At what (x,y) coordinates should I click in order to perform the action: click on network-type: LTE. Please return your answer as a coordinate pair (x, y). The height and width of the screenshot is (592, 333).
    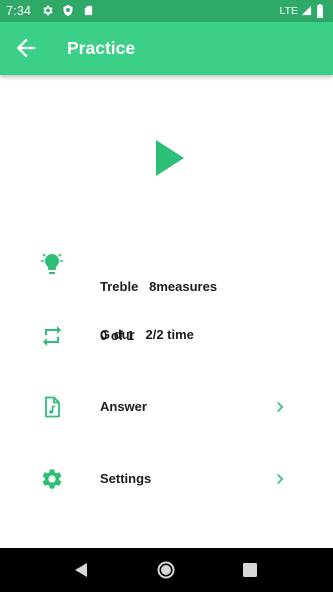
    Looking at the image, I should click on (288, 11).